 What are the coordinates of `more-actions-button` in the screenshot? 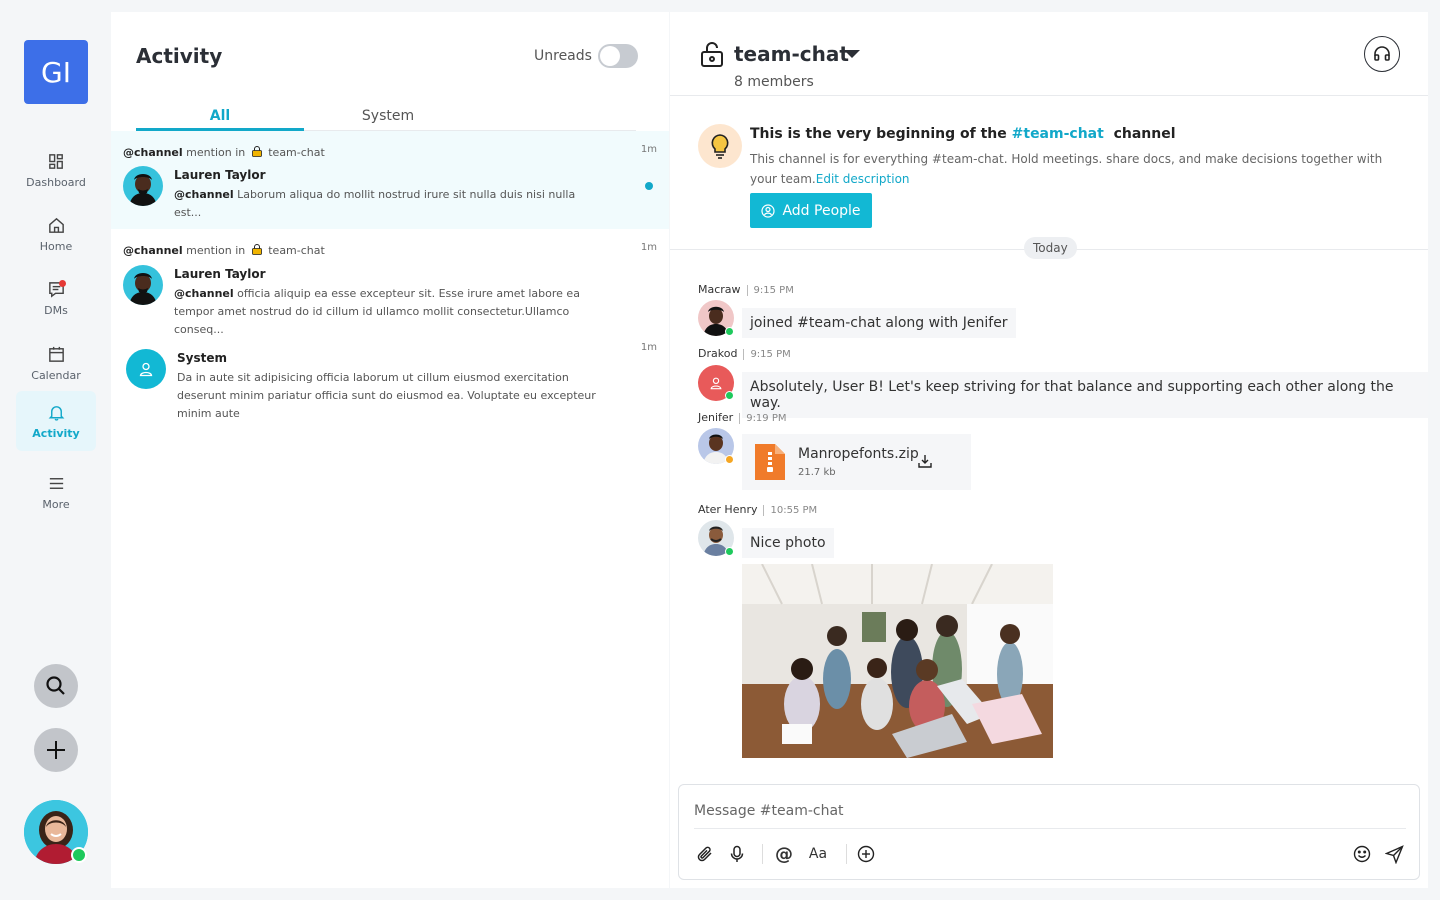 It's located at (866, 854).